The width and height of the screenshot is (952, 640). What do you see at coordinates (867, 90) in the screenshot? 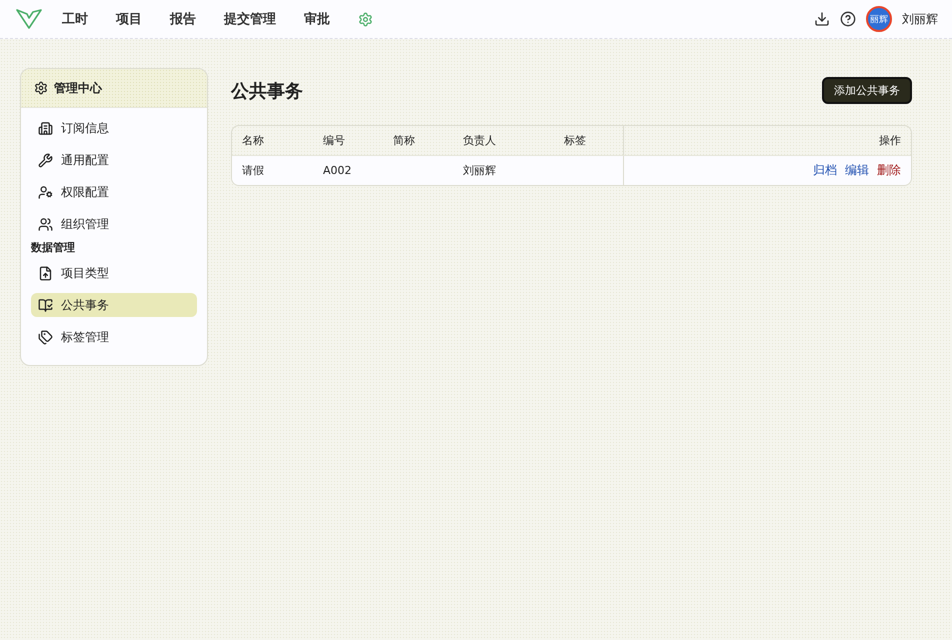
I see `add-button: 添加公共事务` at bounding box center [867, 90].